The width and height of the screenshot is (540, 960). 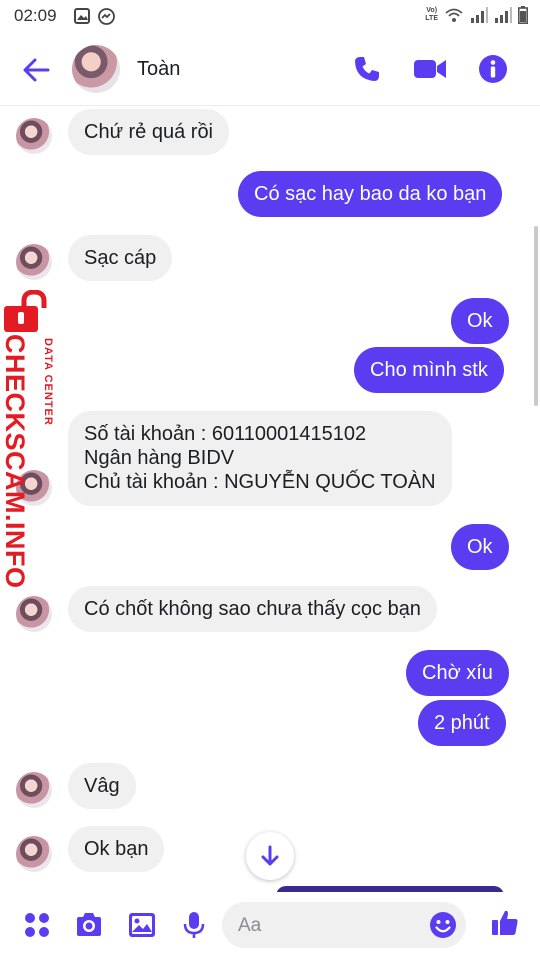 I want to click on conversation-header: Toàn, so click(x=270, y=69).